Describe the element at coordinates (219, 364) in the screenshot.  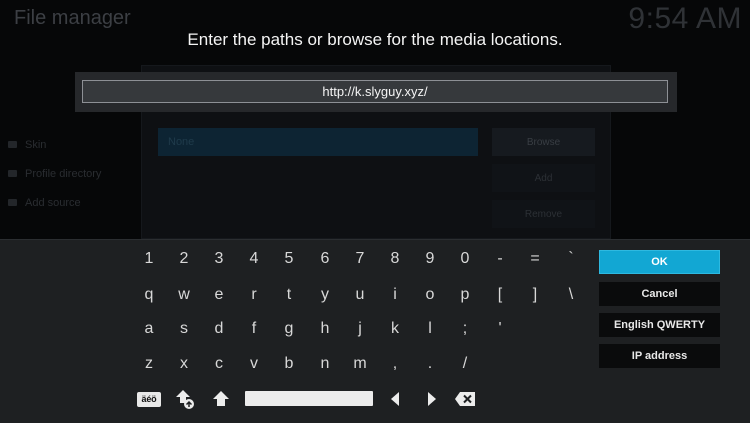
I see `key: c` at that location.